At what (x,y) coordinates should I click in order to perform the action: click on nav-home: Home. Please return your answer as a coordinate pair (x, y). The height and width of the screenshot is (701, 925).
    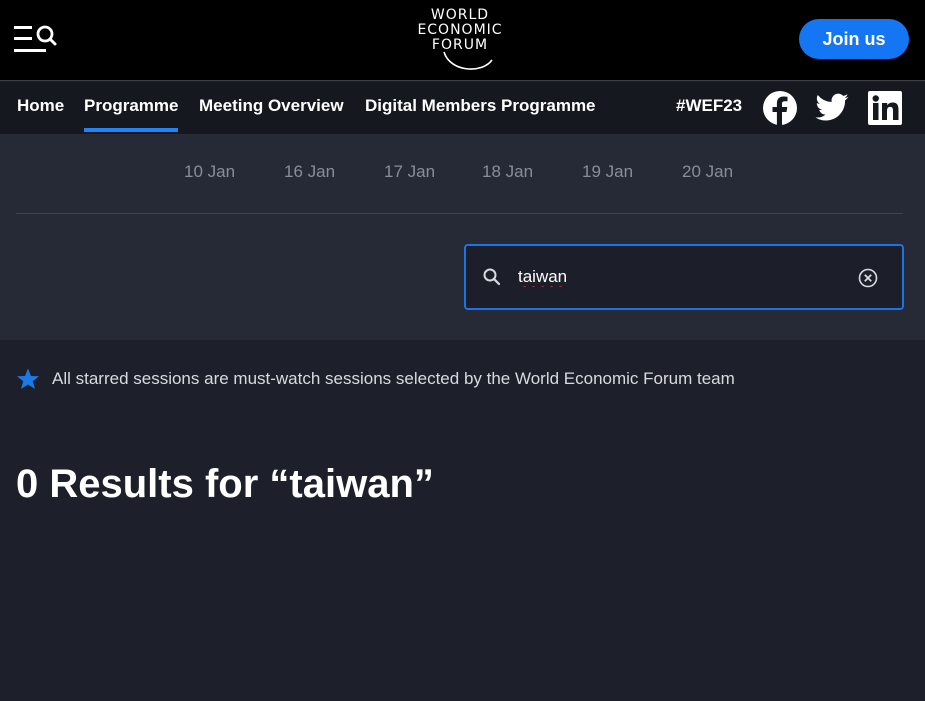
    Looking at the image, I should click on (40, 106).